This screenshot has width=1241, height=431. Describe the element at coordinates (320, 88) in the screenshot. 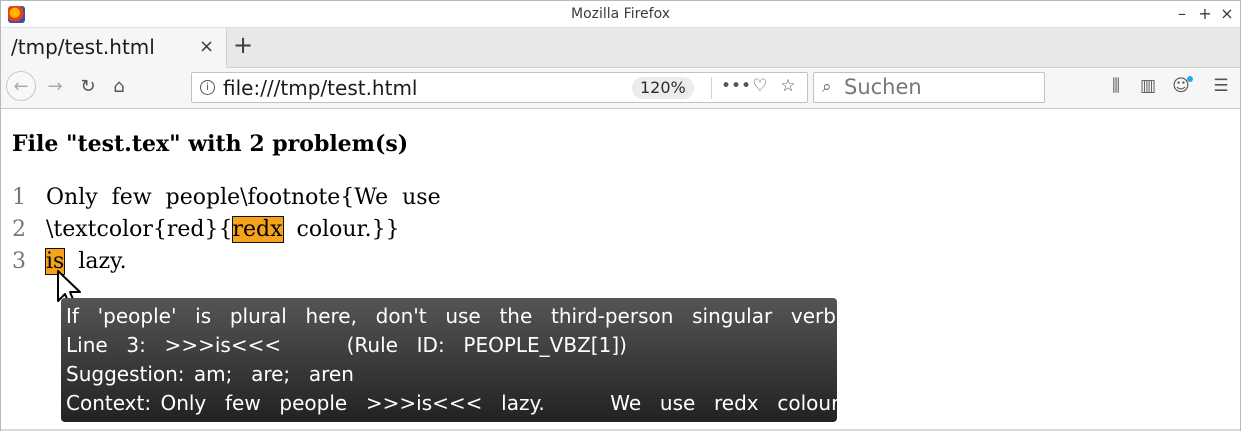

I see `url-text: file:///tmp/test.html` at that location.